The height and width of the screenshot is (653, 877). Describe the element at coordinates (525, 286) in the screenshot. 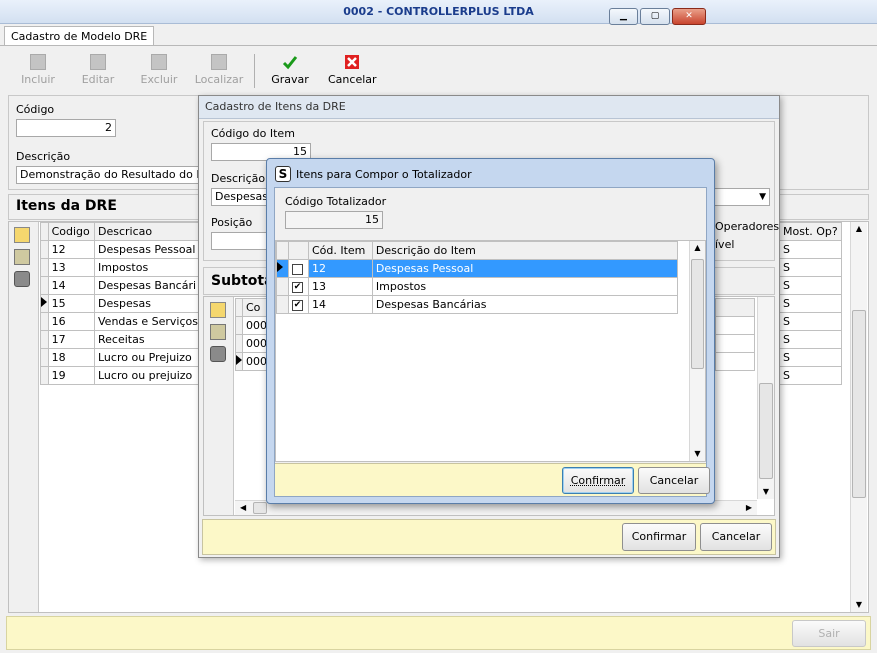

I see `cell-descricao-item: Impostos` at that location.